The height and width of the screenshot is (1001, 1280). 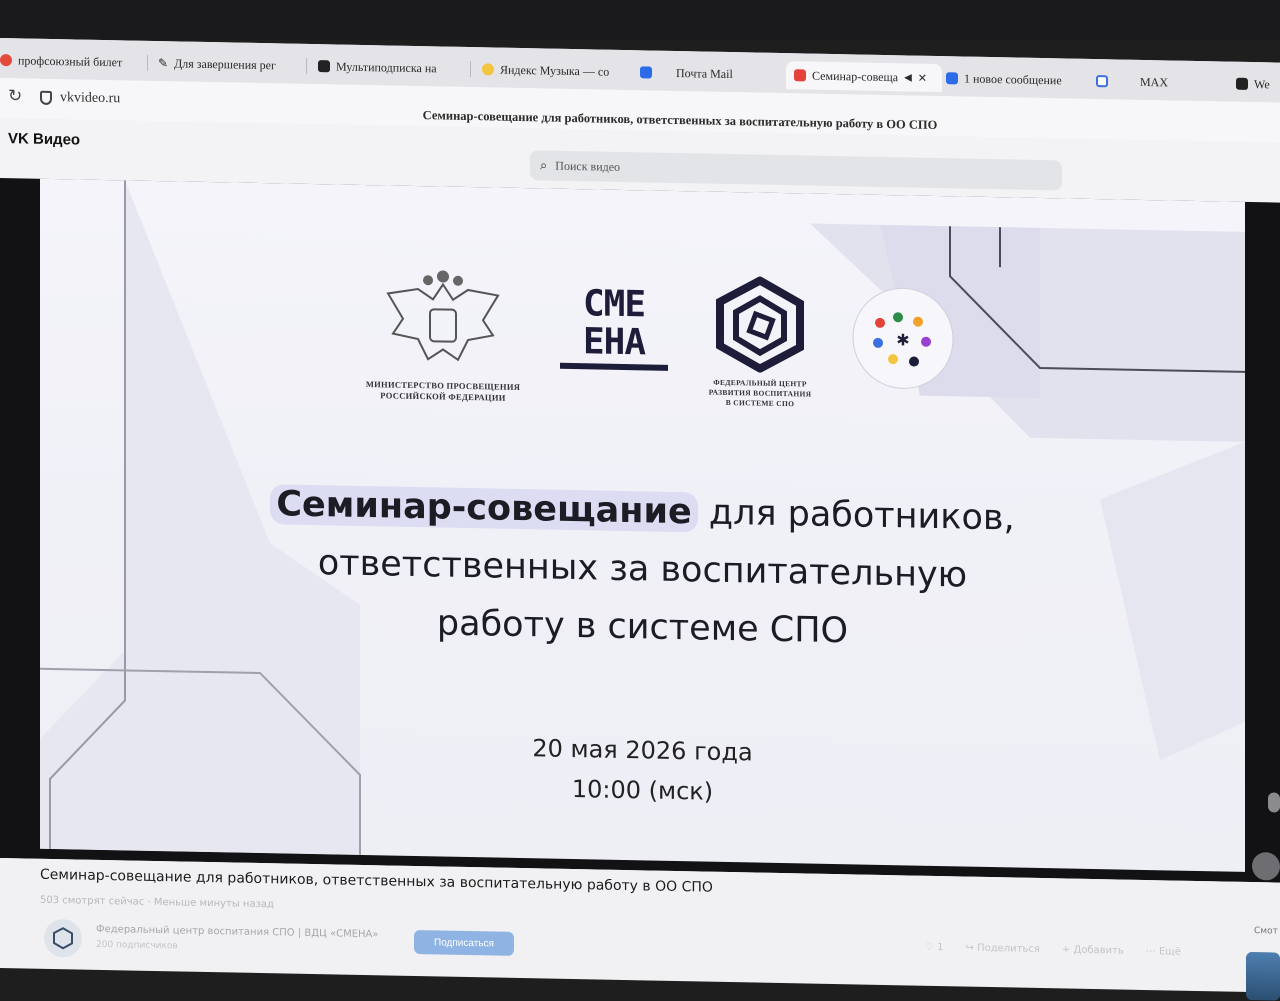 I want to click on professionalitet-icon: ✱, so click(x=903, y=338).